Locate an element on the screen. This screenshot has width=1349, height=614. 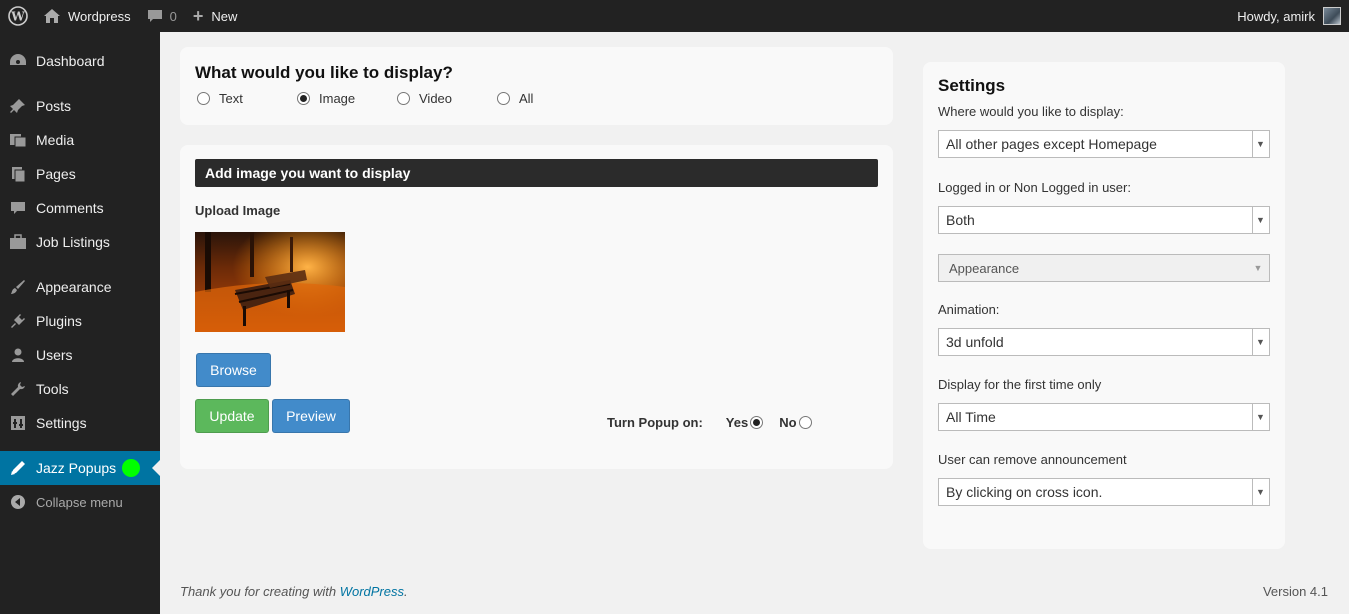
radio-image is located at coordinates (303, 98).